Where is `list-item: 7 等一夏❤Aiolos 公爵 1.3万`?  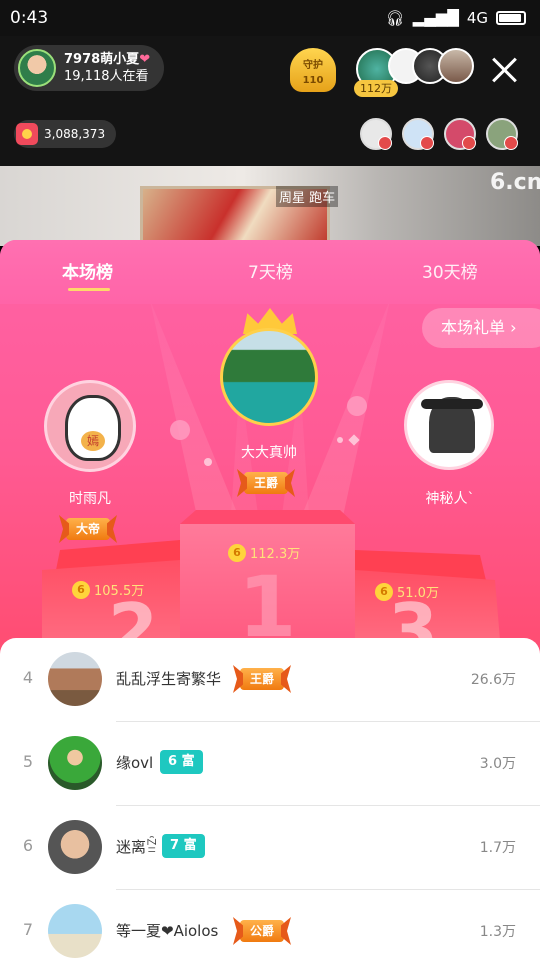 list-item: 7 等一夏❤Aiolos 公爵 1.3万 is located at coordinates (270, 925).